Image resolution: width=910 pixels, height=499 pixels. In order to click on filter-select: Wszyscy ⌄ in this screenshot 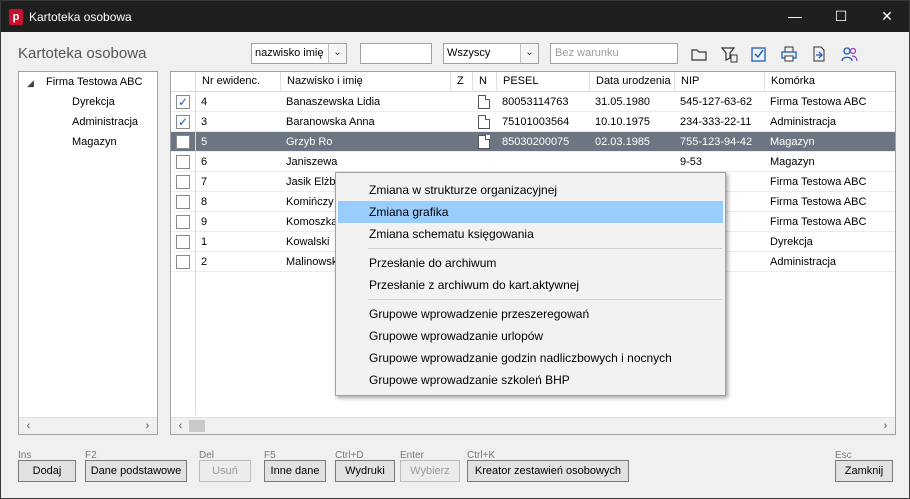, I will do `click(491, 53)`.